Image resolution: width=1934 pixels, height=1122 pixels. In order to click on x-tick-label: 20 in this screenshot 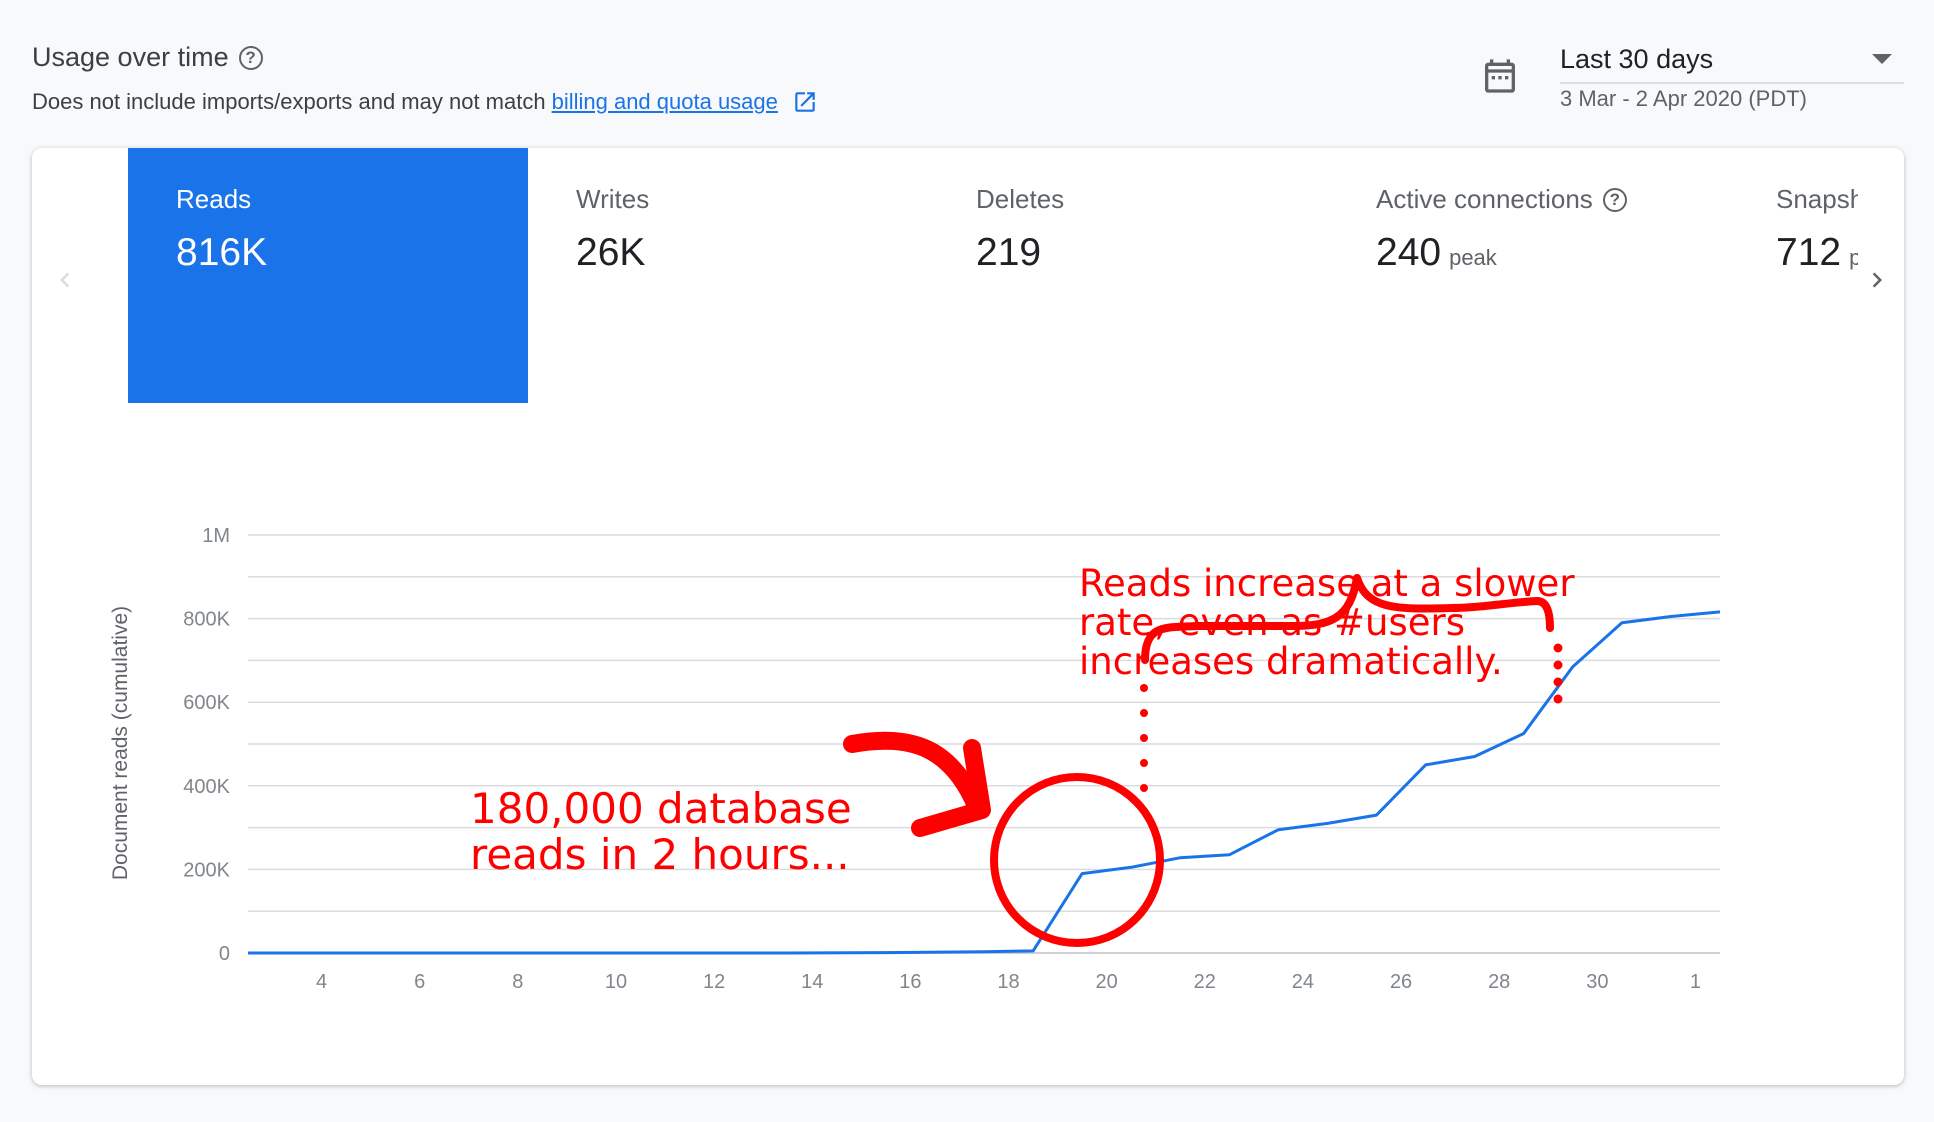, I will do `click(1107, 982)`.